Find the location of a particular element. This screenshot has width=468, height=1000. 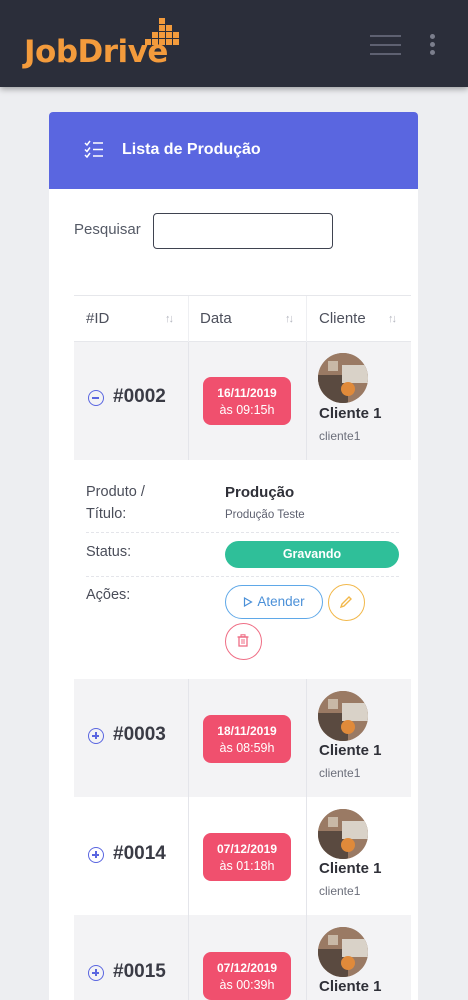

column-header-date-label: Data is located at coordinates (216, 318).